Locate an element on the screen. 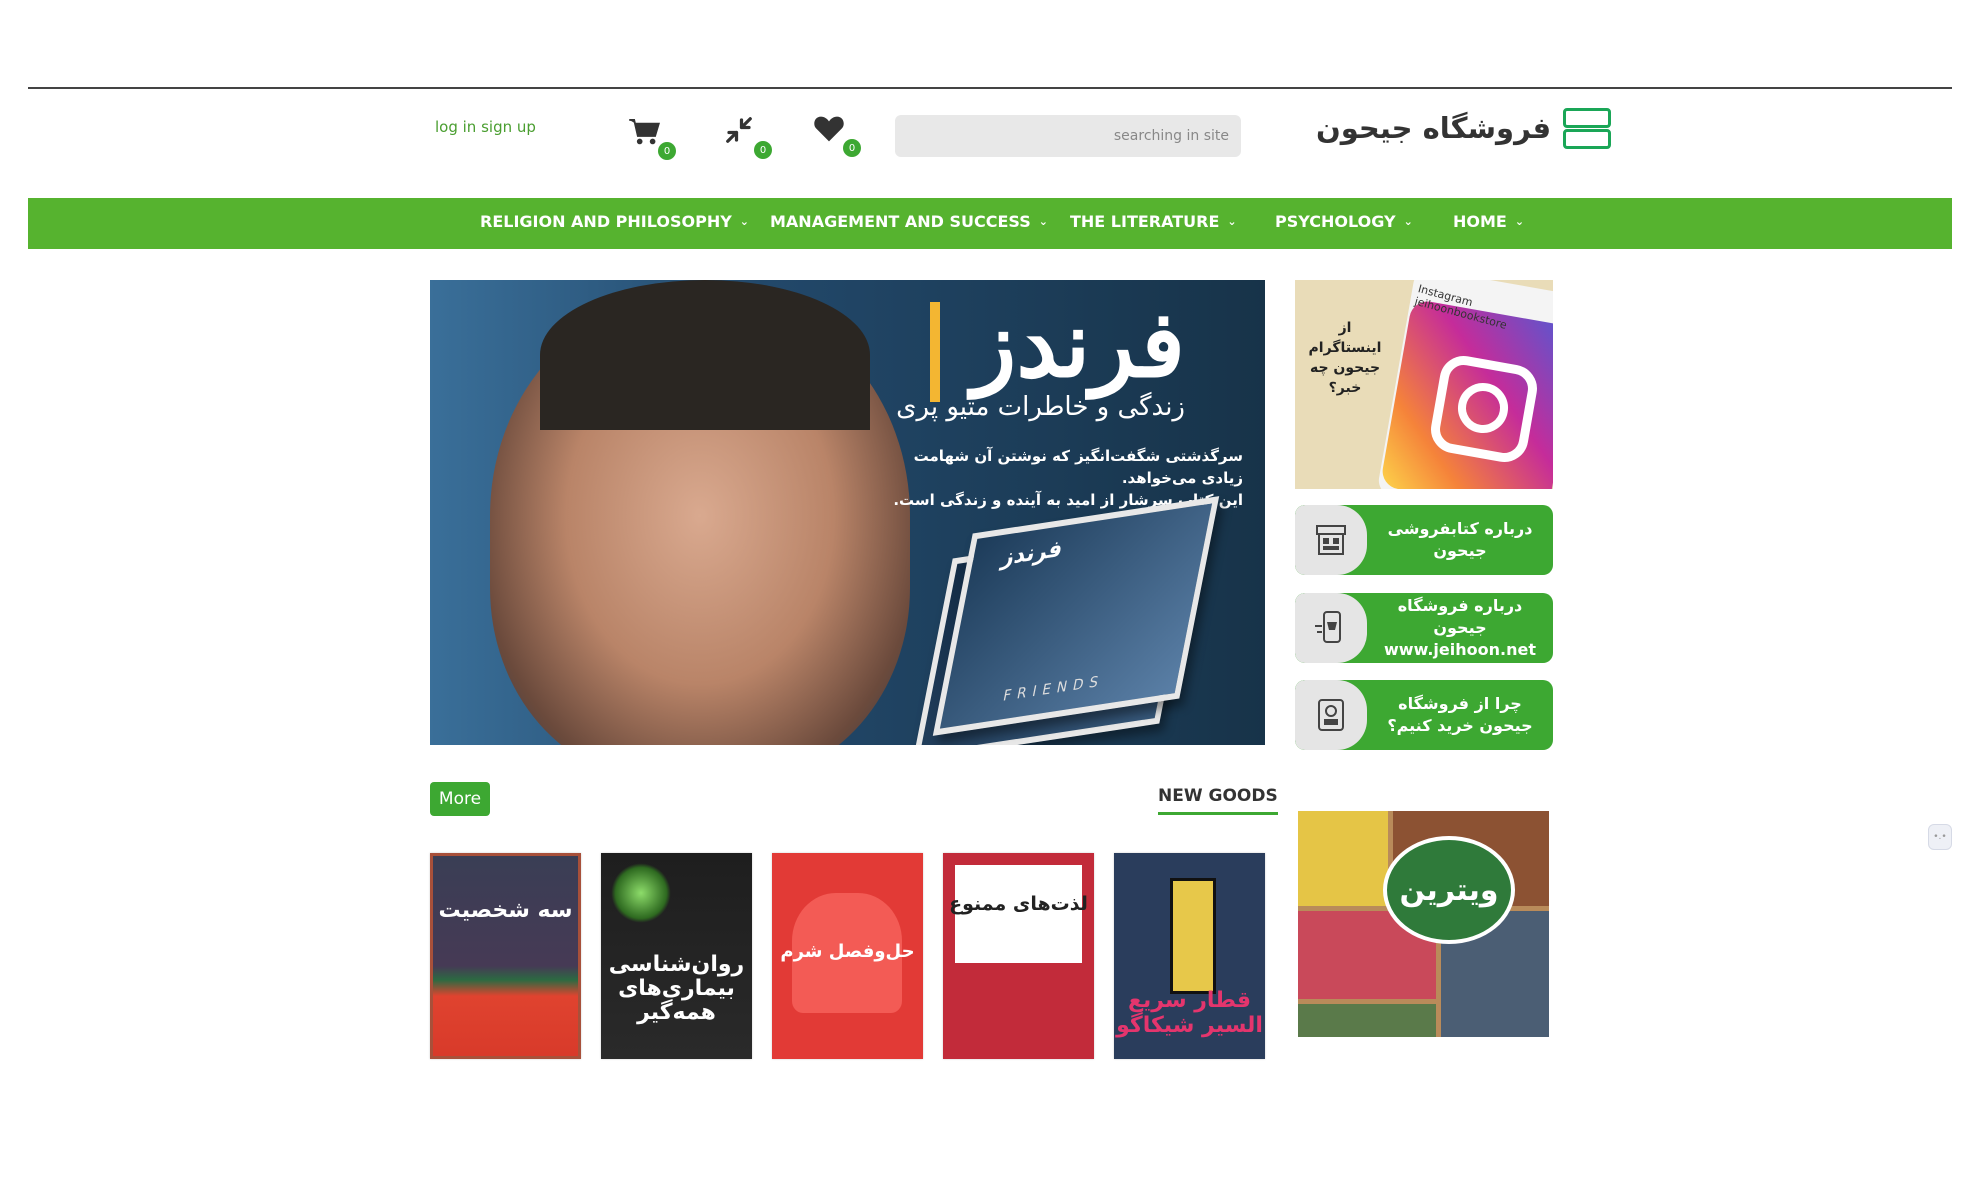 This screenshot has width=1980, height=1200. mobile-shop-icon is located at coordinates (1331, 628).